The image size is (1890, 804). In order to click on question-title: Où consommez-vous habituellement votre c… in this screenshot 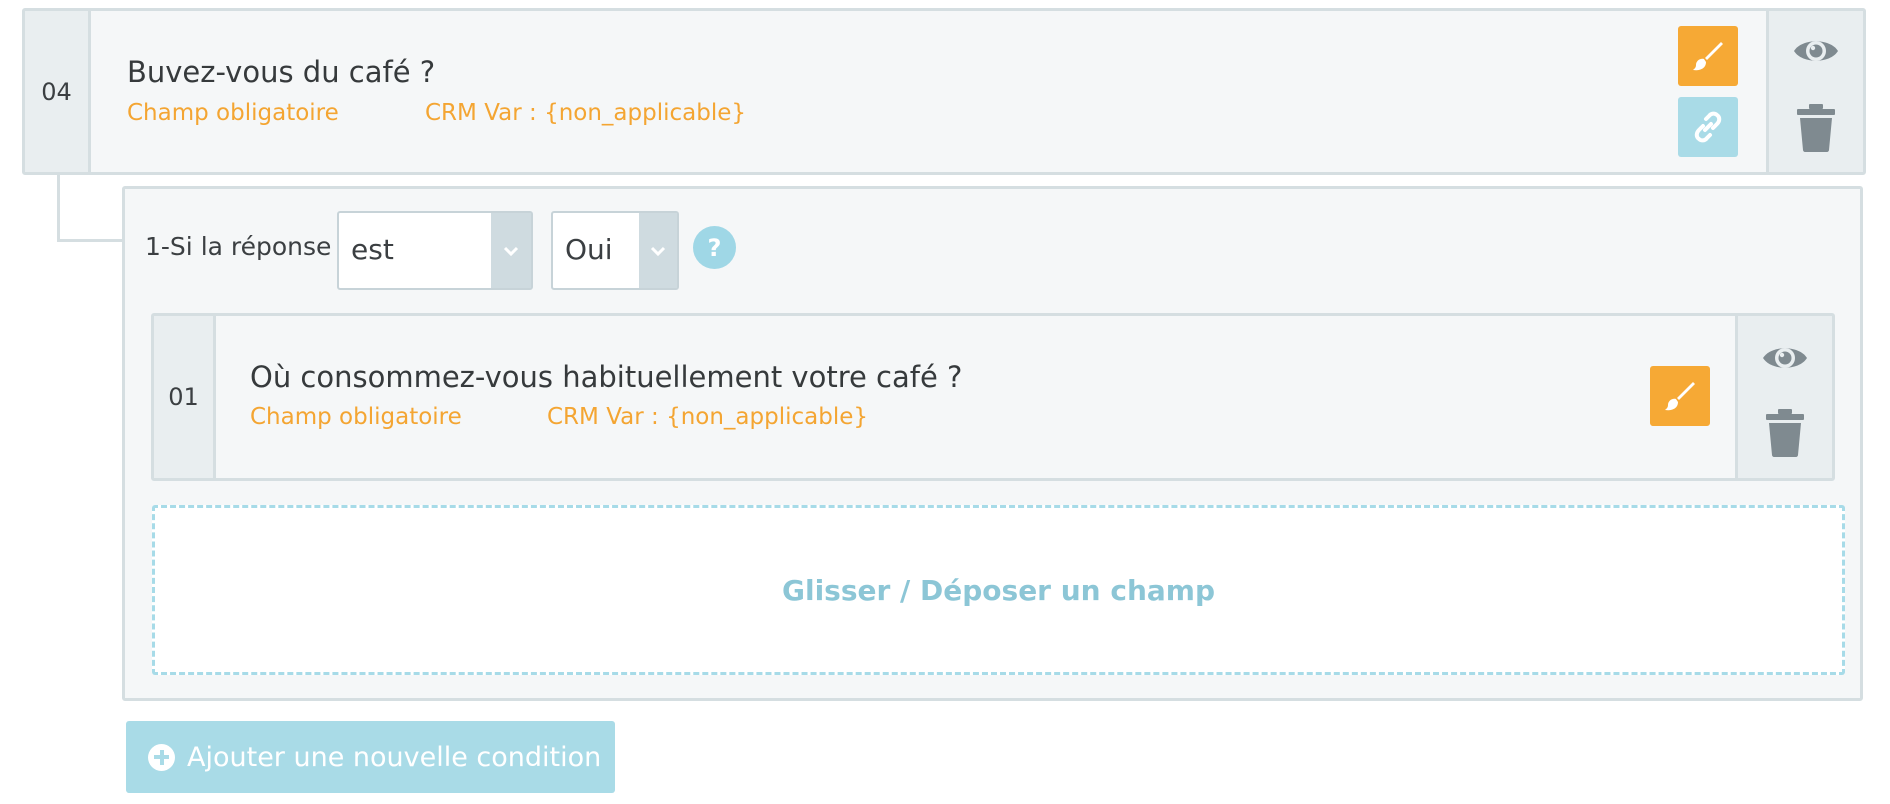, I will do `click(606, 377)`.